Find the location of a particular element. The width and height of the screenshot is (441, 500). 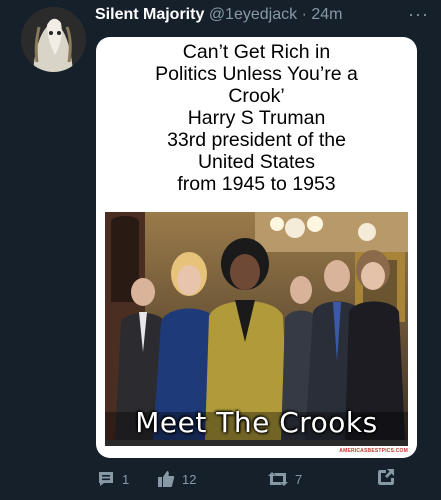

author-handle: @1eyedjack is located at coordinates (253, 14).